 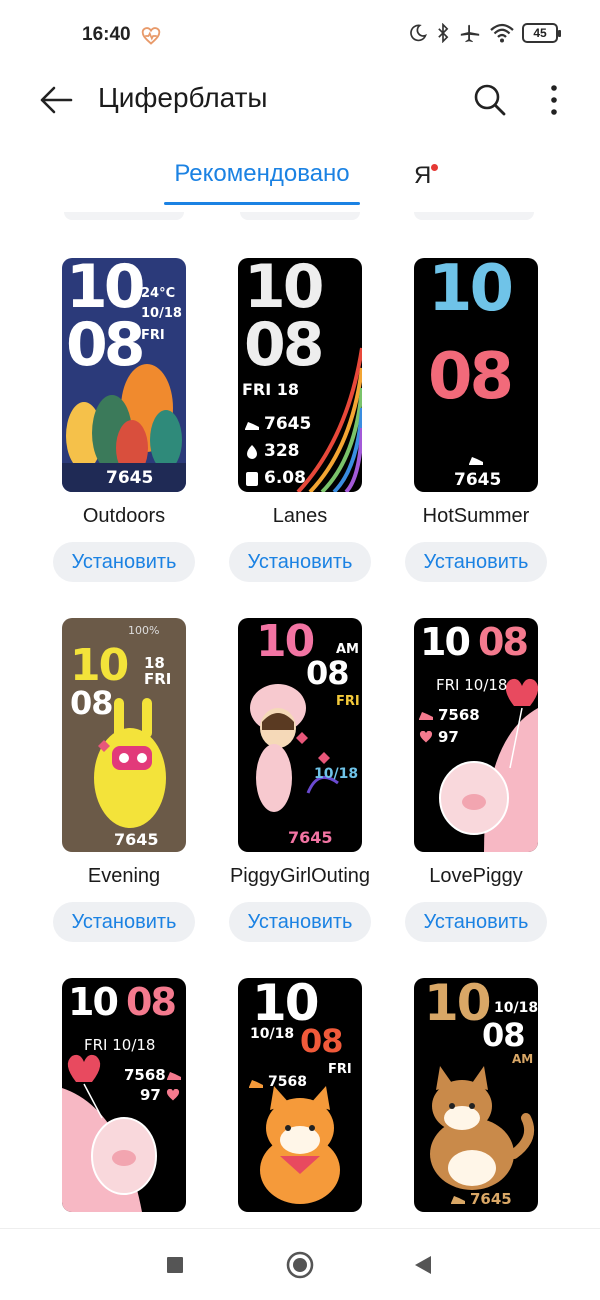 I want to click on tab-recommended: Рекомендовано, so click(x=262, y=174).